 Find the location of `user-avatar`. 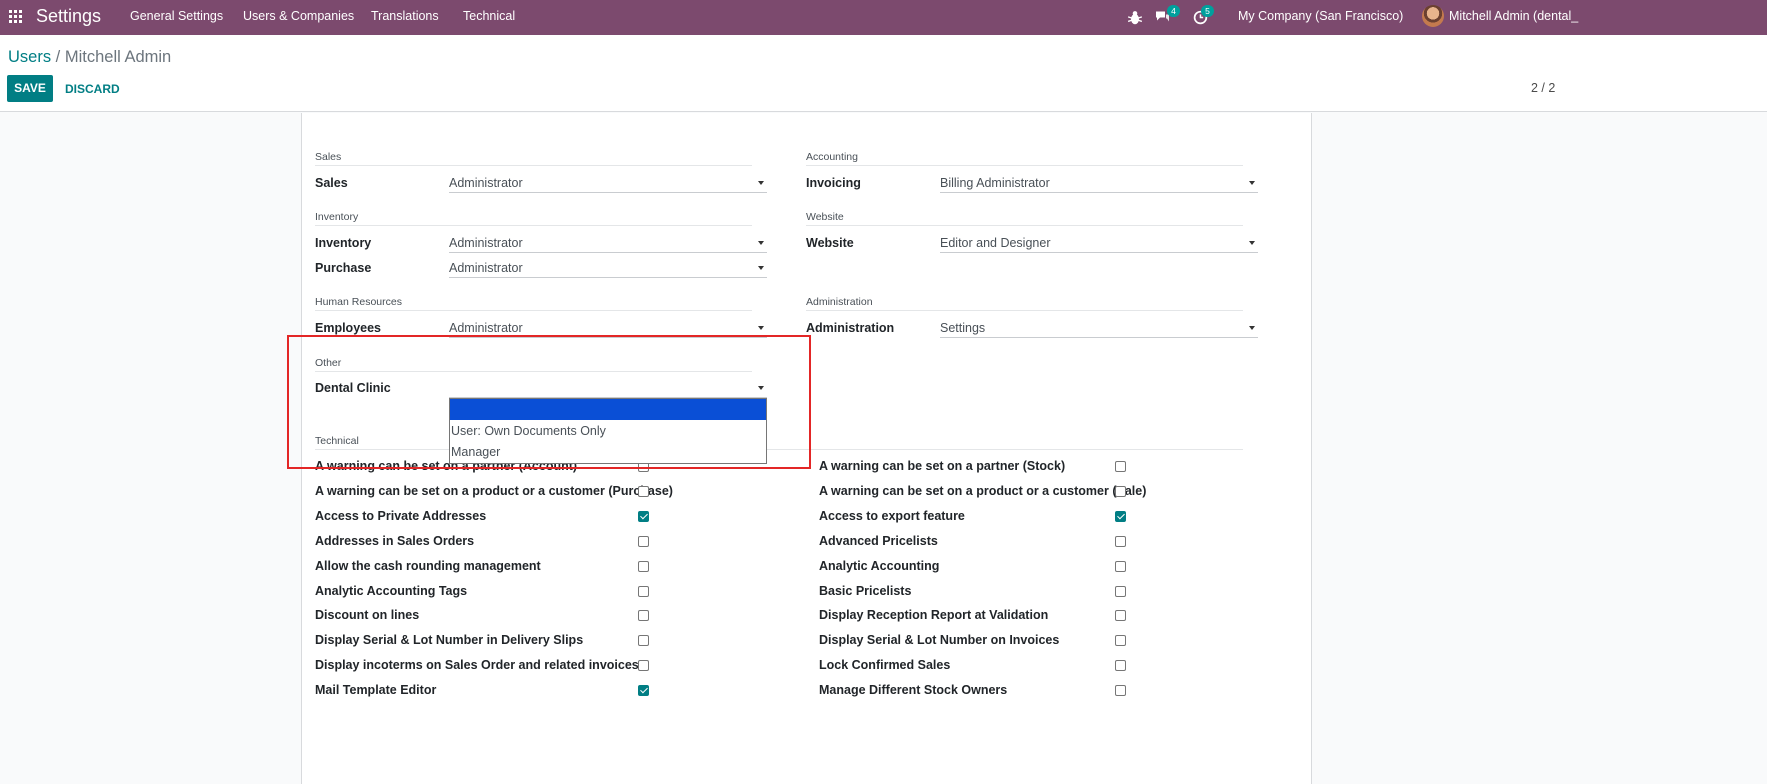

user-avatar is located at coordinates (1433, 16).